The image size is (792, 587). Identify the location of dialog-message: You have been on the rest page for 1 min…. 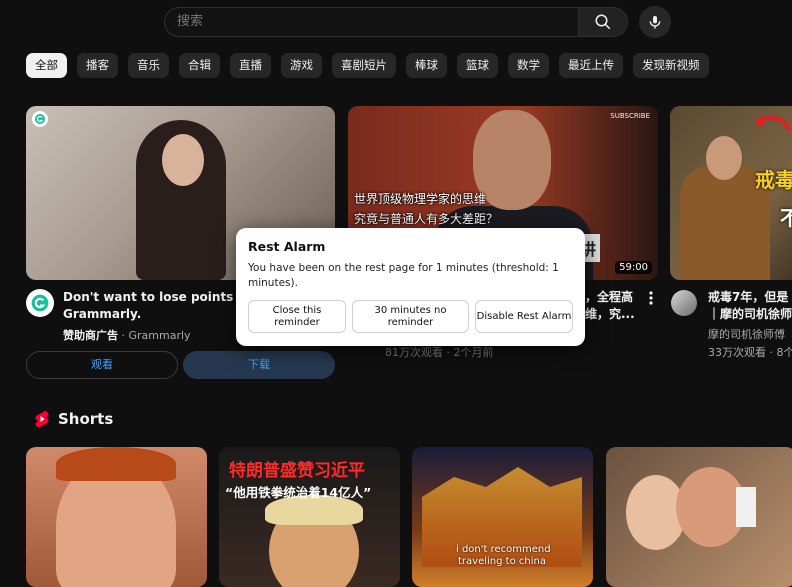
(403, 275).